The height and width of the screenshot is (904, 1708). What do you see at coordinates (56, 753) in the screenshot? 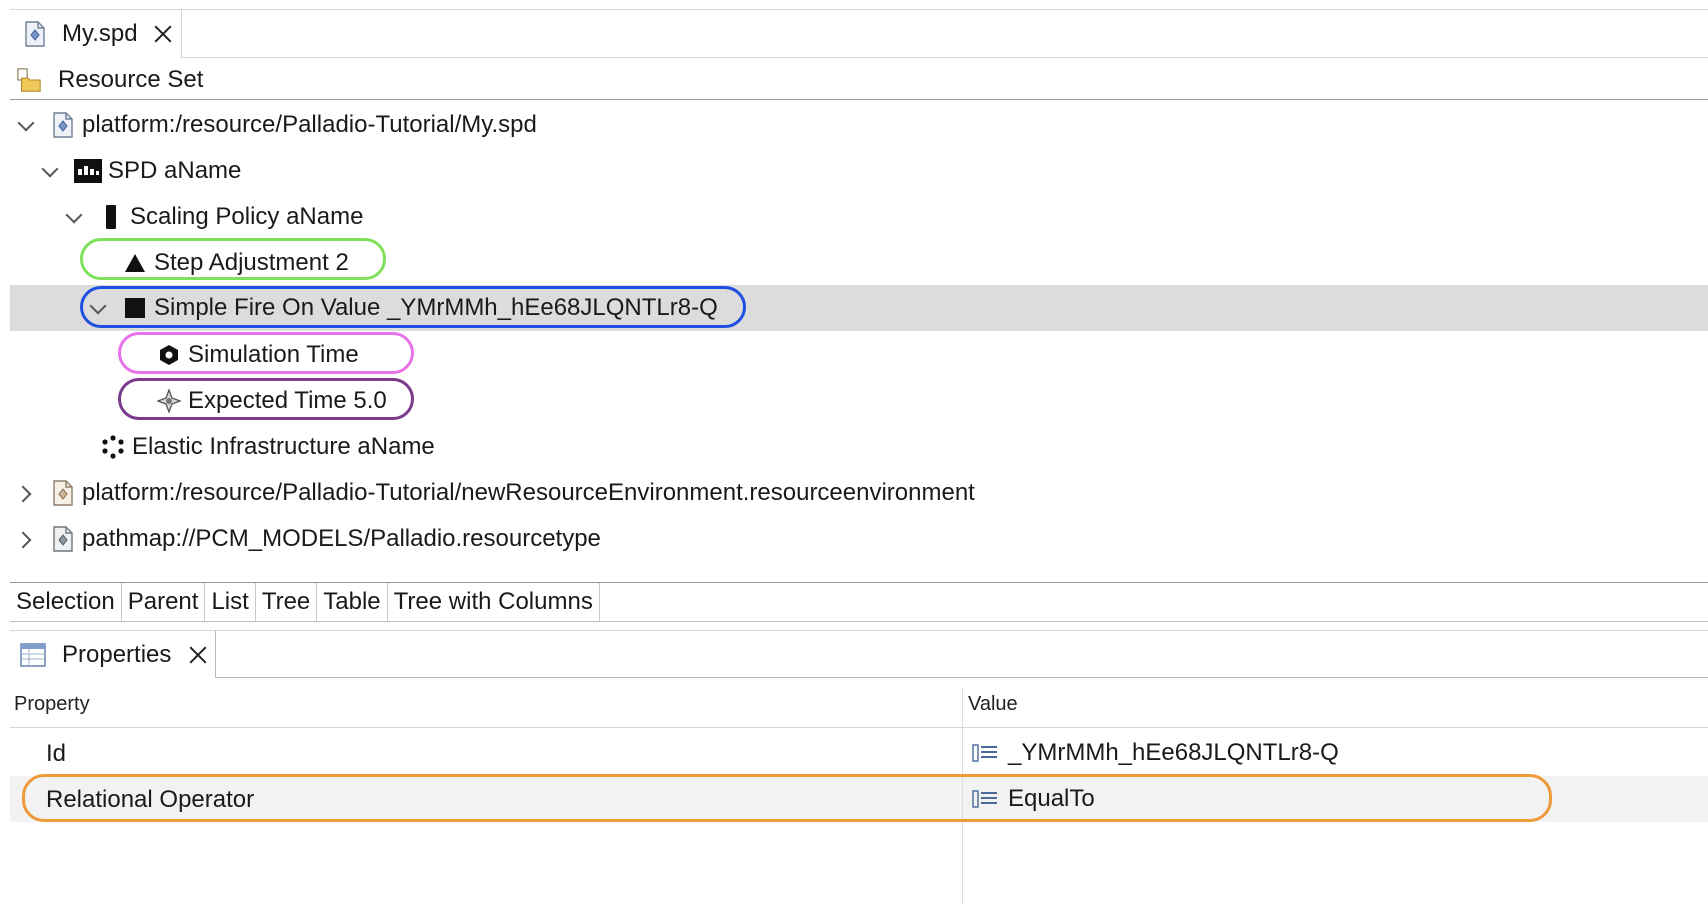
I see `property-name: Id` at bounding box center [56, 753].